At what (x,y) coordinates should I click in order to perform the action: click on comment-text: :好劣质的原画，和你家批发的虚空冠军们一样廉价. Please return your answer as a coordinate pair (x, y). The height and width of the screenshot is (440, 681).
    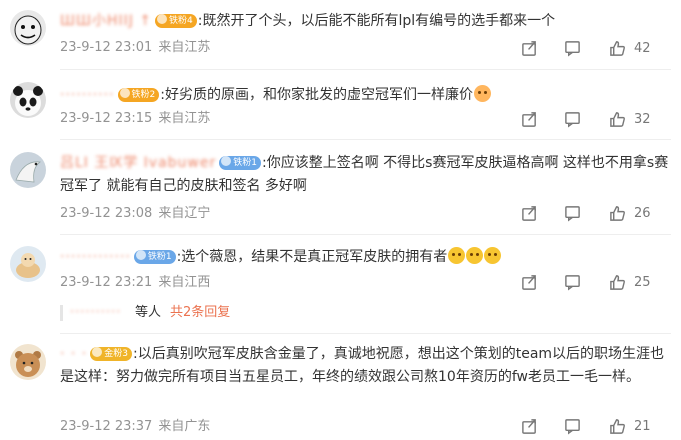
    Looking at the image, I should click on (316, 95).